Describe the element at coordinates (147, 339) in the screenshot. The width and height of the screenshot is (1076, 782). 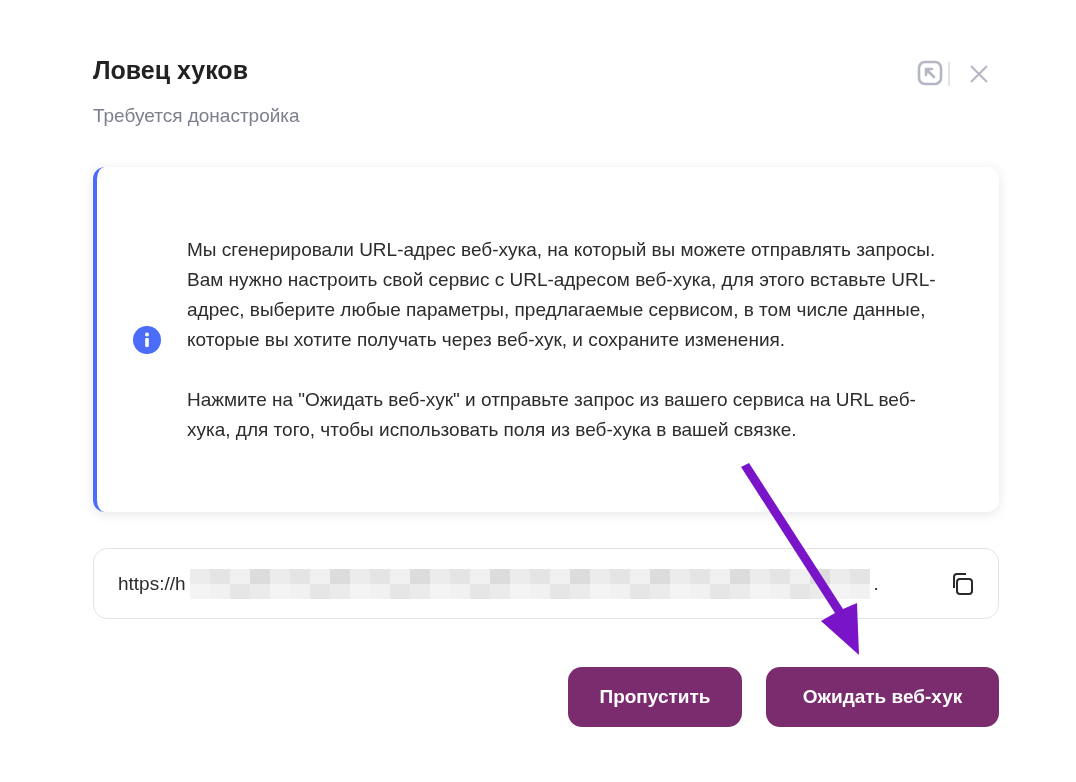
I see `info-icon` at that location.